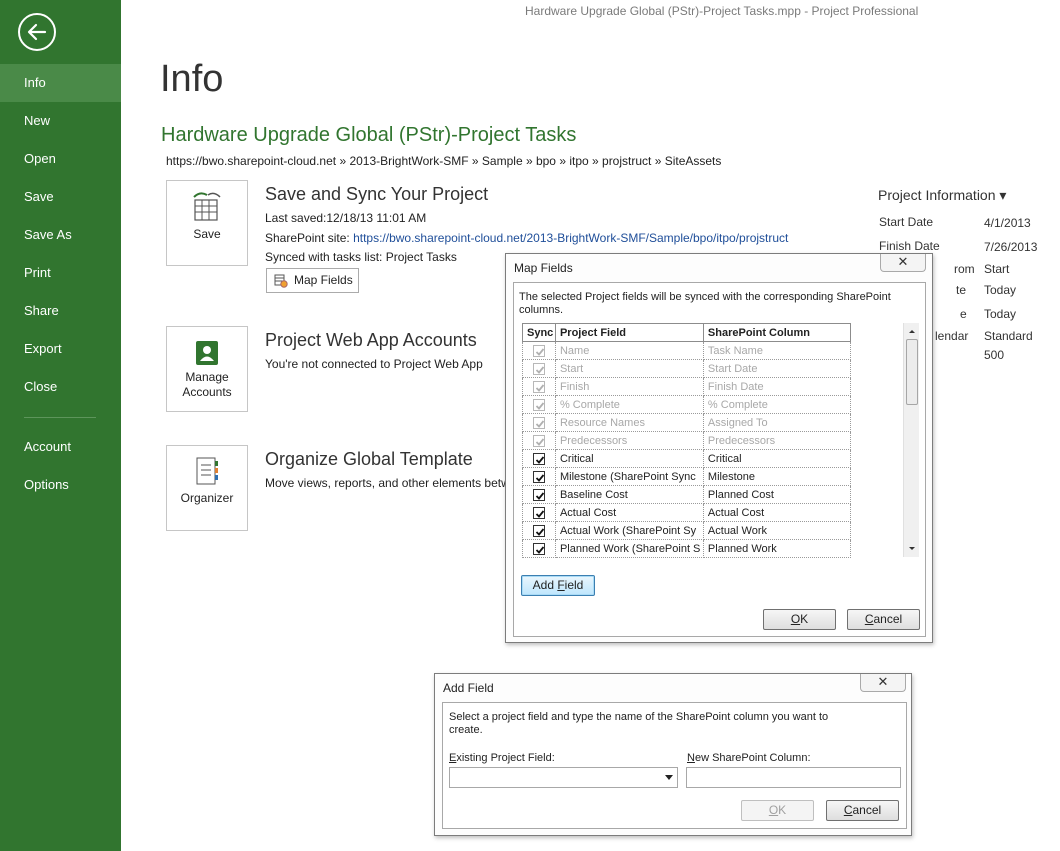  What do you see at coordinates (793, 777) in the screenshot?
I see `new-sharepoint-column-input` at bounding box center [793, 777].